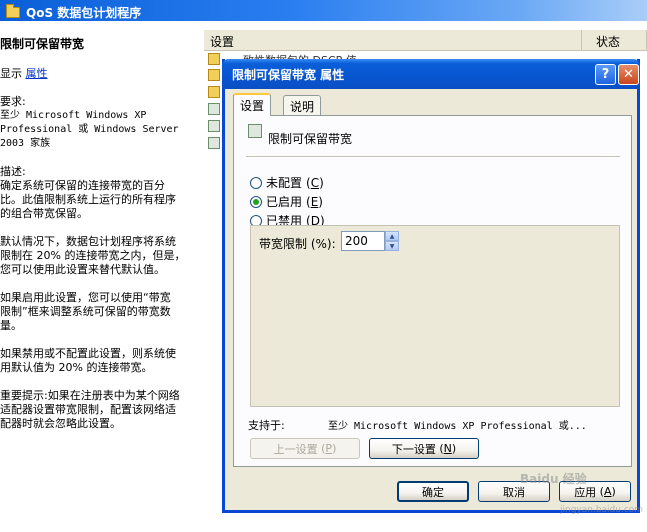 This screenshot has width=647, height=532. I want to click on spin-up-icon: ▲, so click(392, 236).